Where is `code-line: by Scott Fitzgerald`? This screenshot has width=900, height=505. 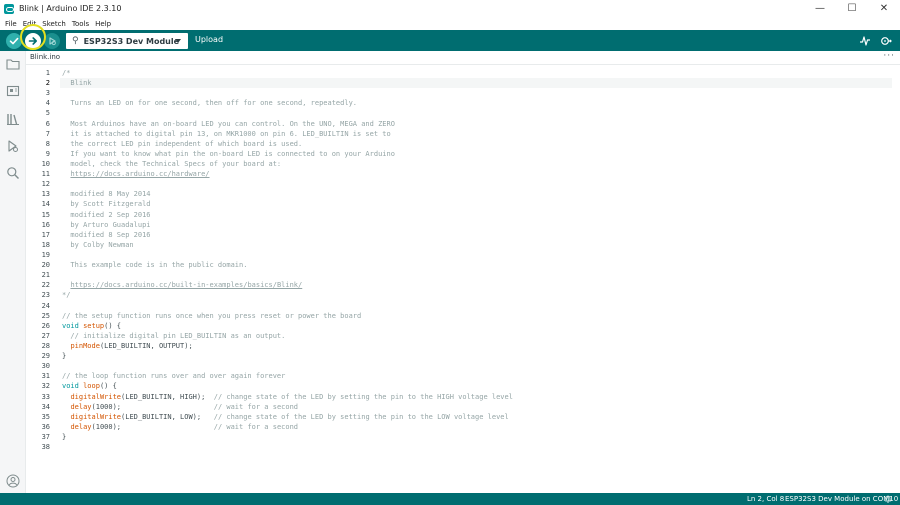 code-line: by Scott Fitzgerald is located at coordinates (477, 204).